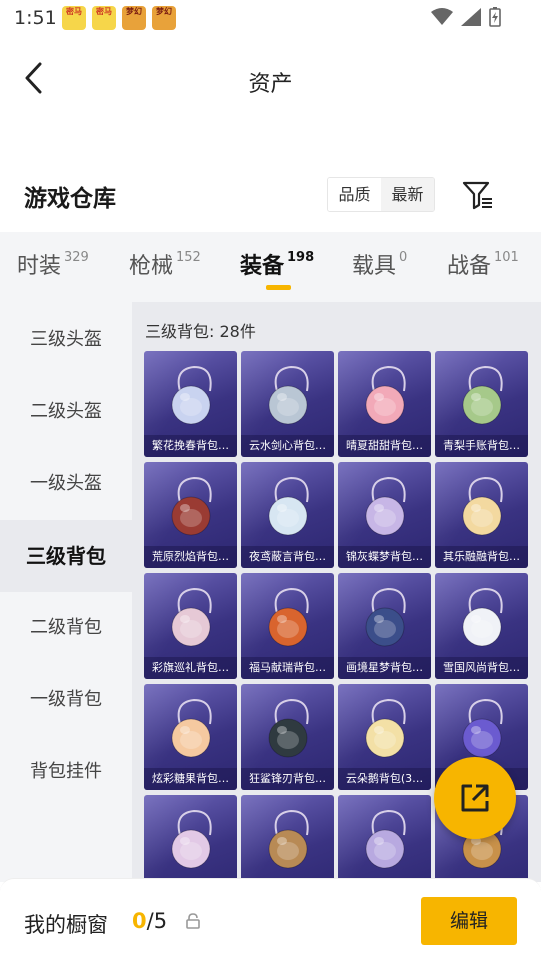 This screenshot has height=962, width=541. I want to click on status-indicators, so click(466, 17).